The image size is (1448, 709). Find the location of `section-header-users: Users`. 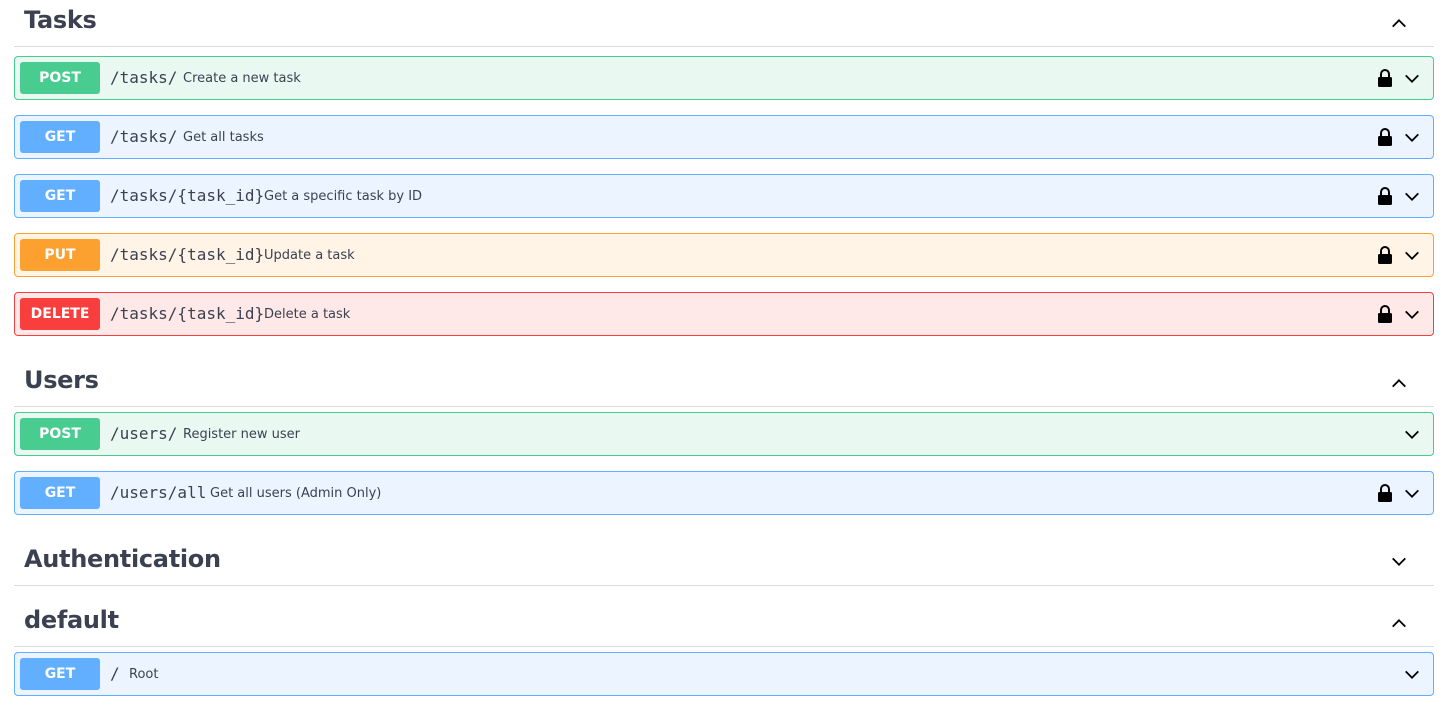

section-header-users: Users is located at coordinates (724, 383).